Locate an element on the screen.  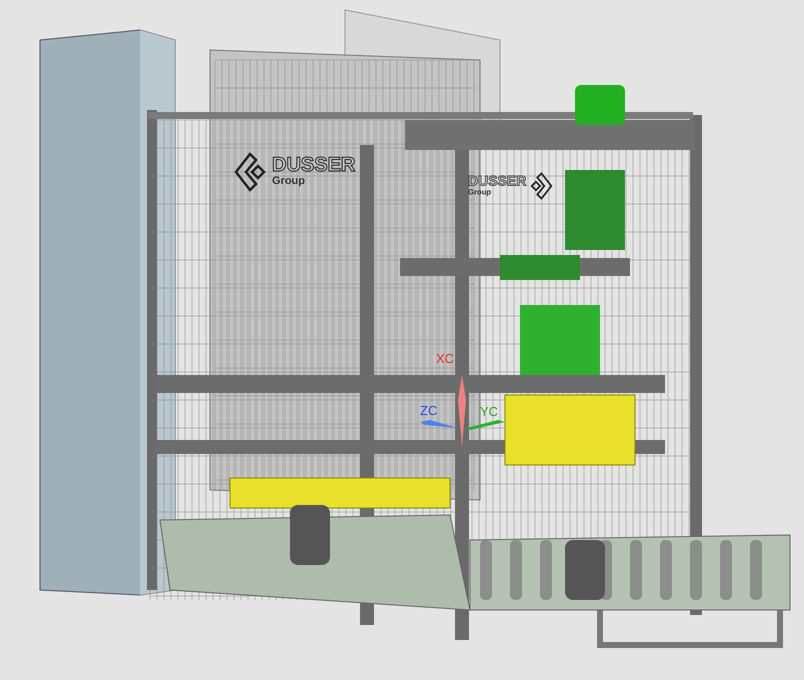
logo-tagline: Group is located at coordinates (289, 182).